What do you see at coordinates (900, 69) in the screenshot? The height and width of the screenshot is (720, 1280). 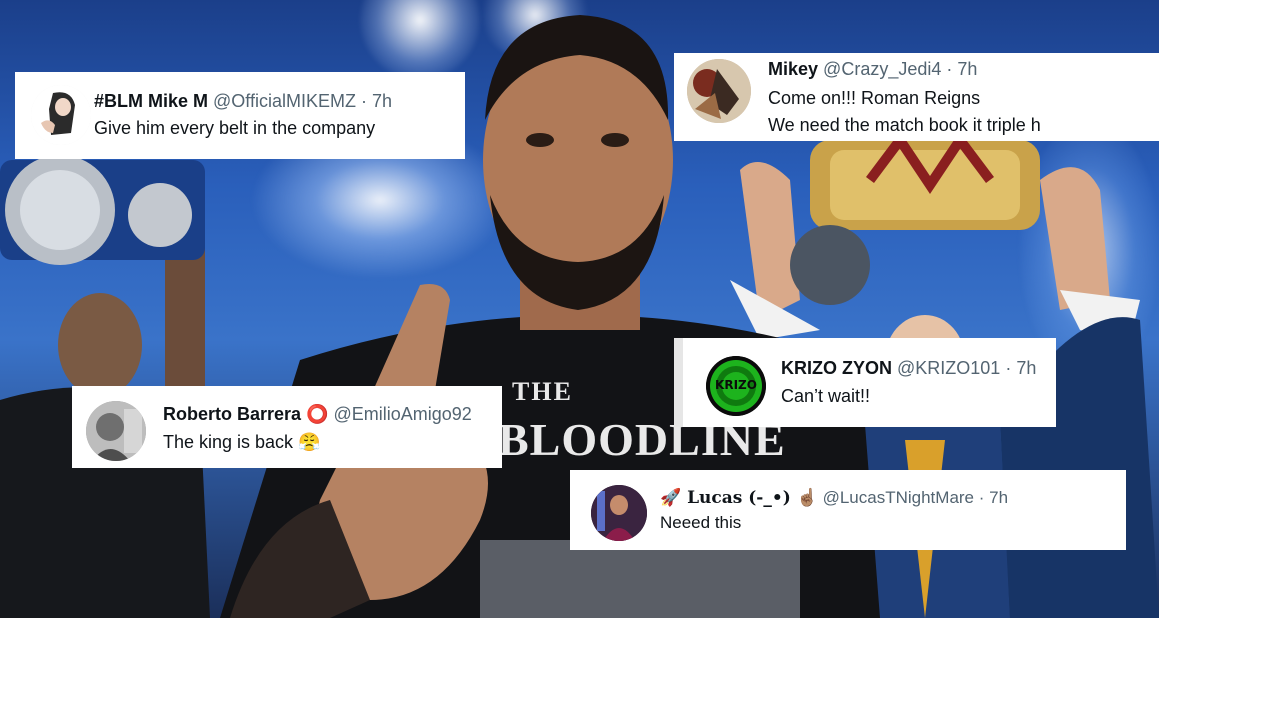 I see `tweet-handle-time: @Crazy_Jedi4 · 7h` at bounding box center [900, 69].